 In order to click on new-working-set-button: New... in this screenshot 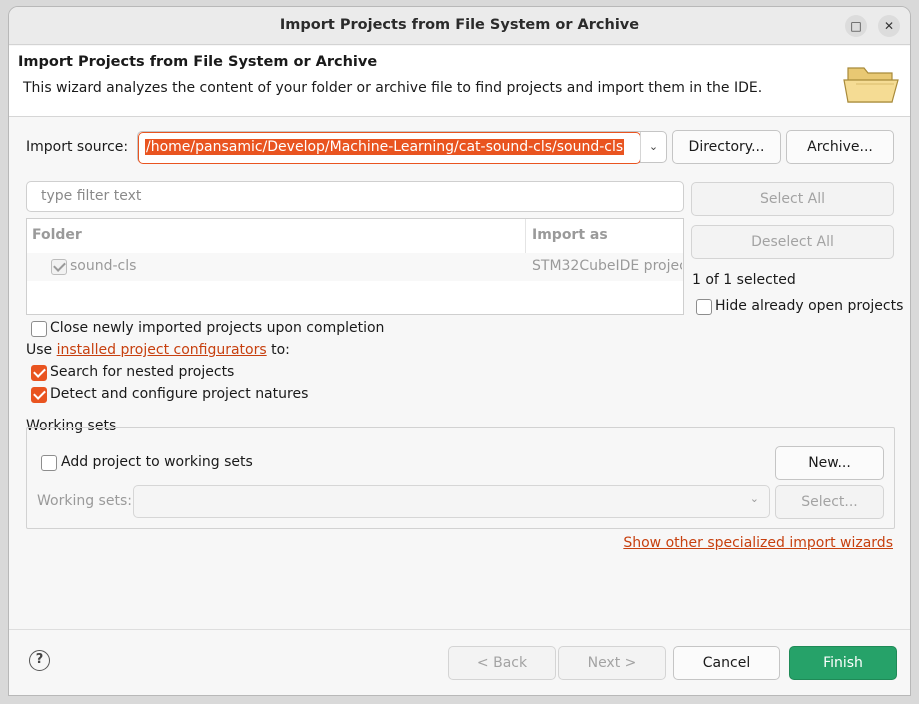, I will do `click(829, 463)`.